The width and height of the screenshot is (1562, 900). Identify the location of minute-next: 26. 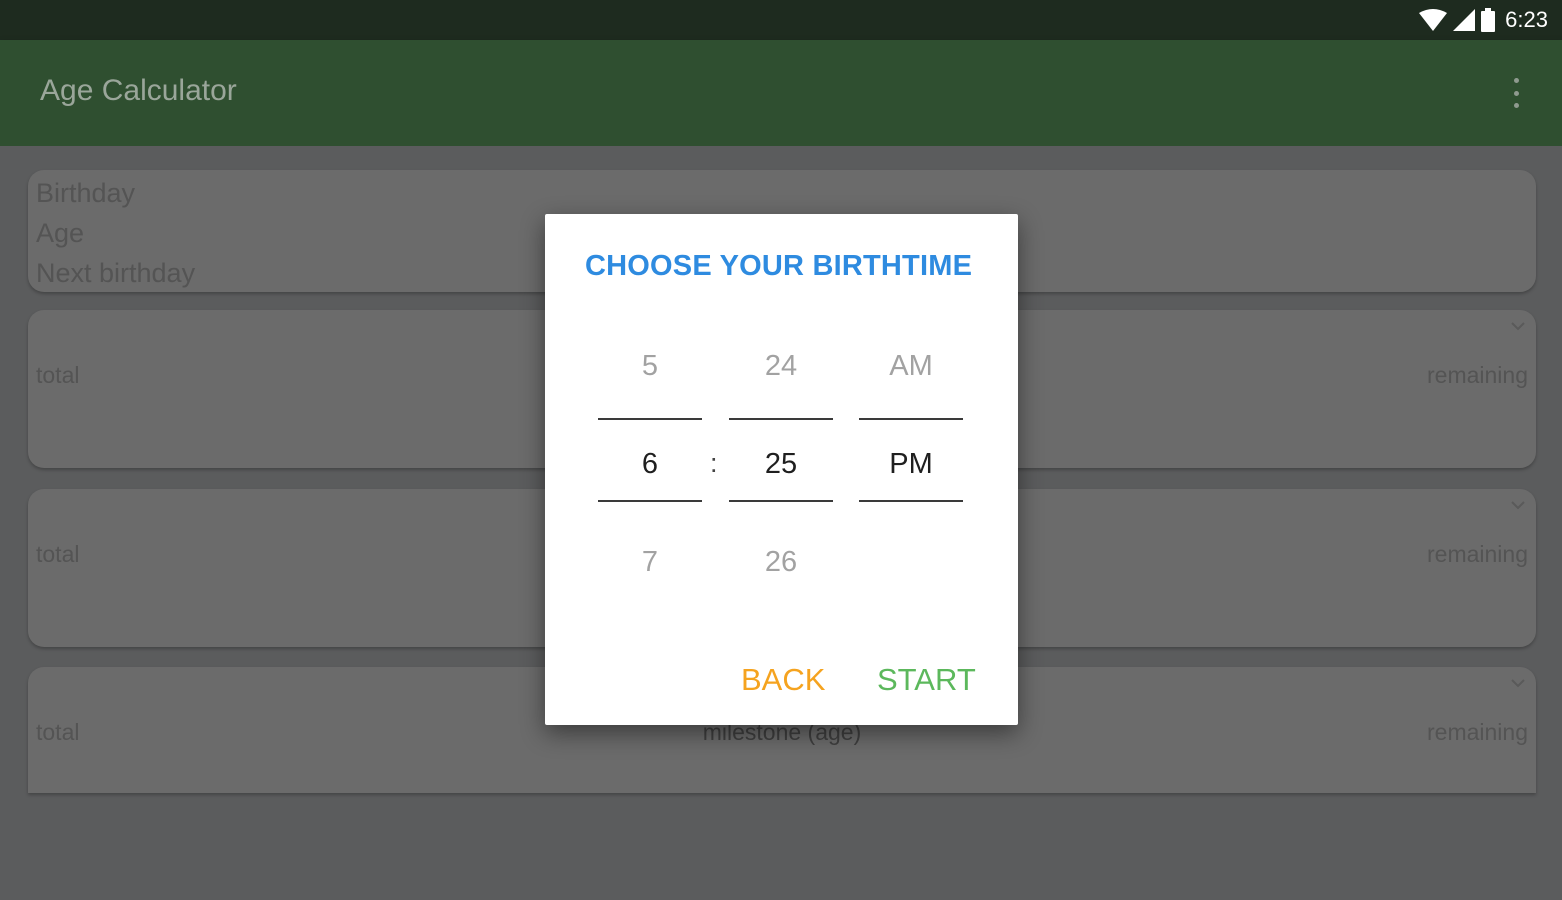
(781, 562).